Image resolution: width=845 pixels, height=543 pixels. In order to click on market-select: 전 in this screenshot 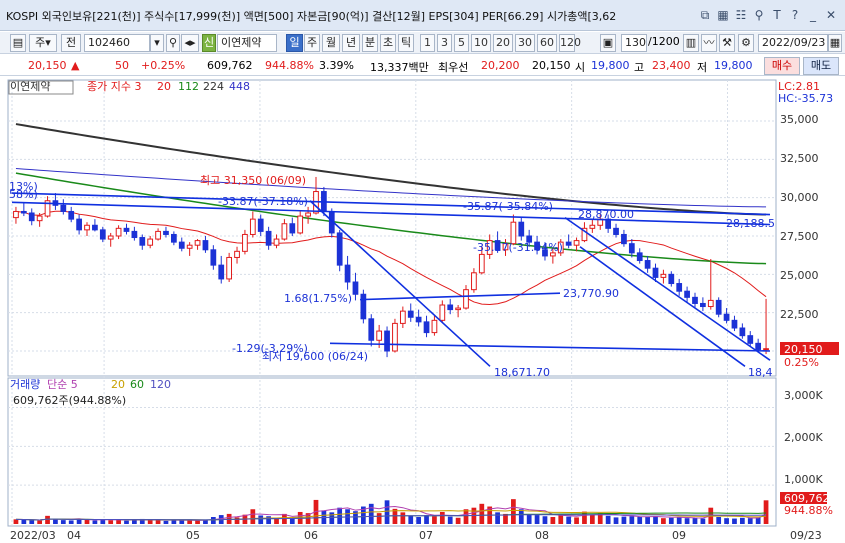, I will do `click(71, 43)`.